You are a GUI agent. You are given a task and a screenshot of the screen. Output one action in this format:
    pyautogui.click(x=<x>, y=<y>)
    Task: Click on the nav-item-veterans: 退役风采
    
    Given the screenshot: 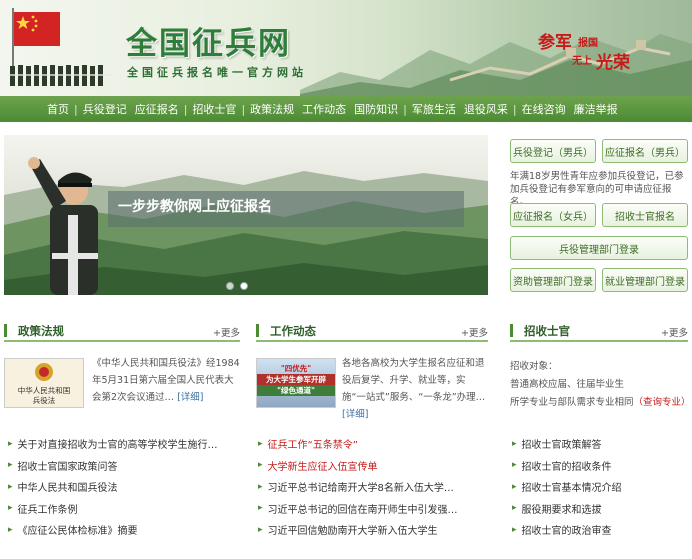 What is the action you would take?
    pyautogui.click(x=486, y=109)
    